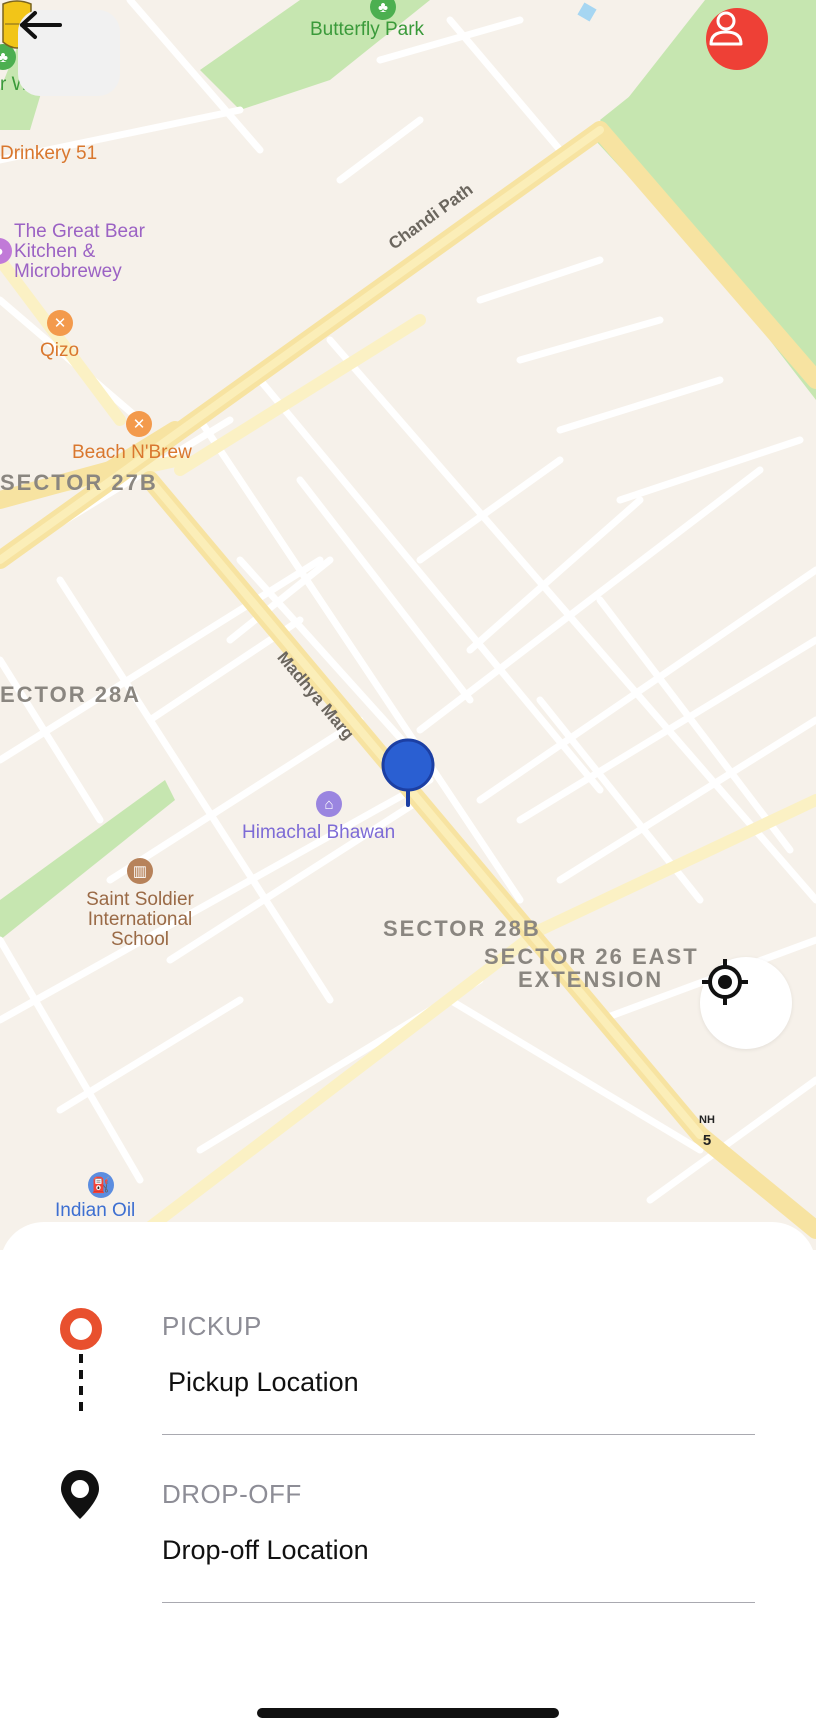 The image size is (816, 1735). What do you see at coordinates (408, 773) in the screenshot?
I see `location-pin-icon` at bounding box center [408, 773].